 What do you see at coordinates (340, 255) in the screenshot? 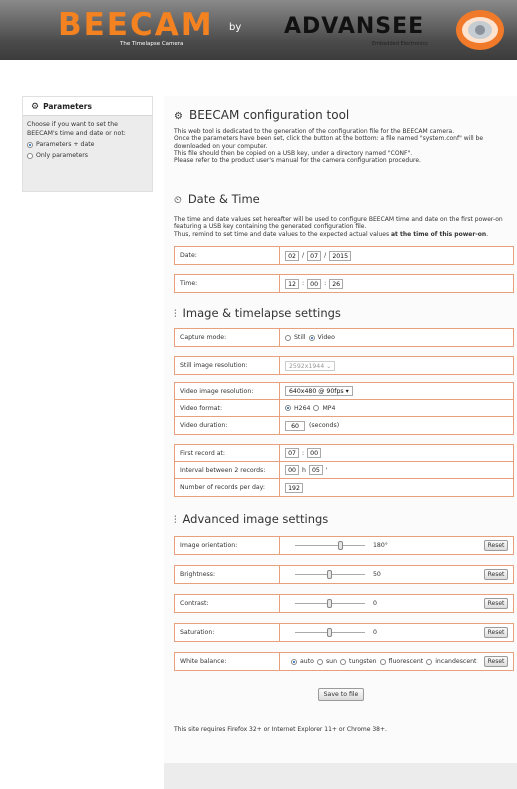
I see `date-year-input: 2015` at bounding box center [340, 255].